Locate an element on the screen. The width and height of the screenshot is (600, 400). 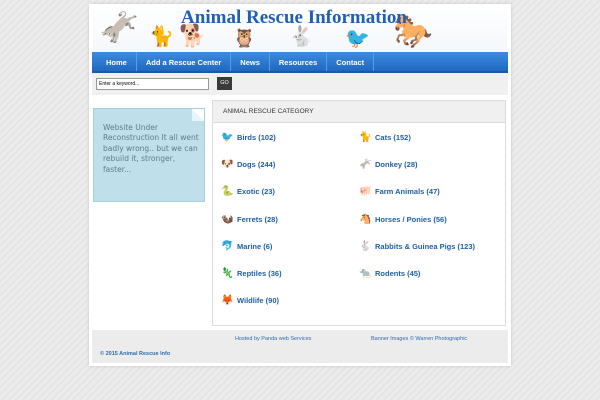
page-curl is located at coordinates (198, 115).